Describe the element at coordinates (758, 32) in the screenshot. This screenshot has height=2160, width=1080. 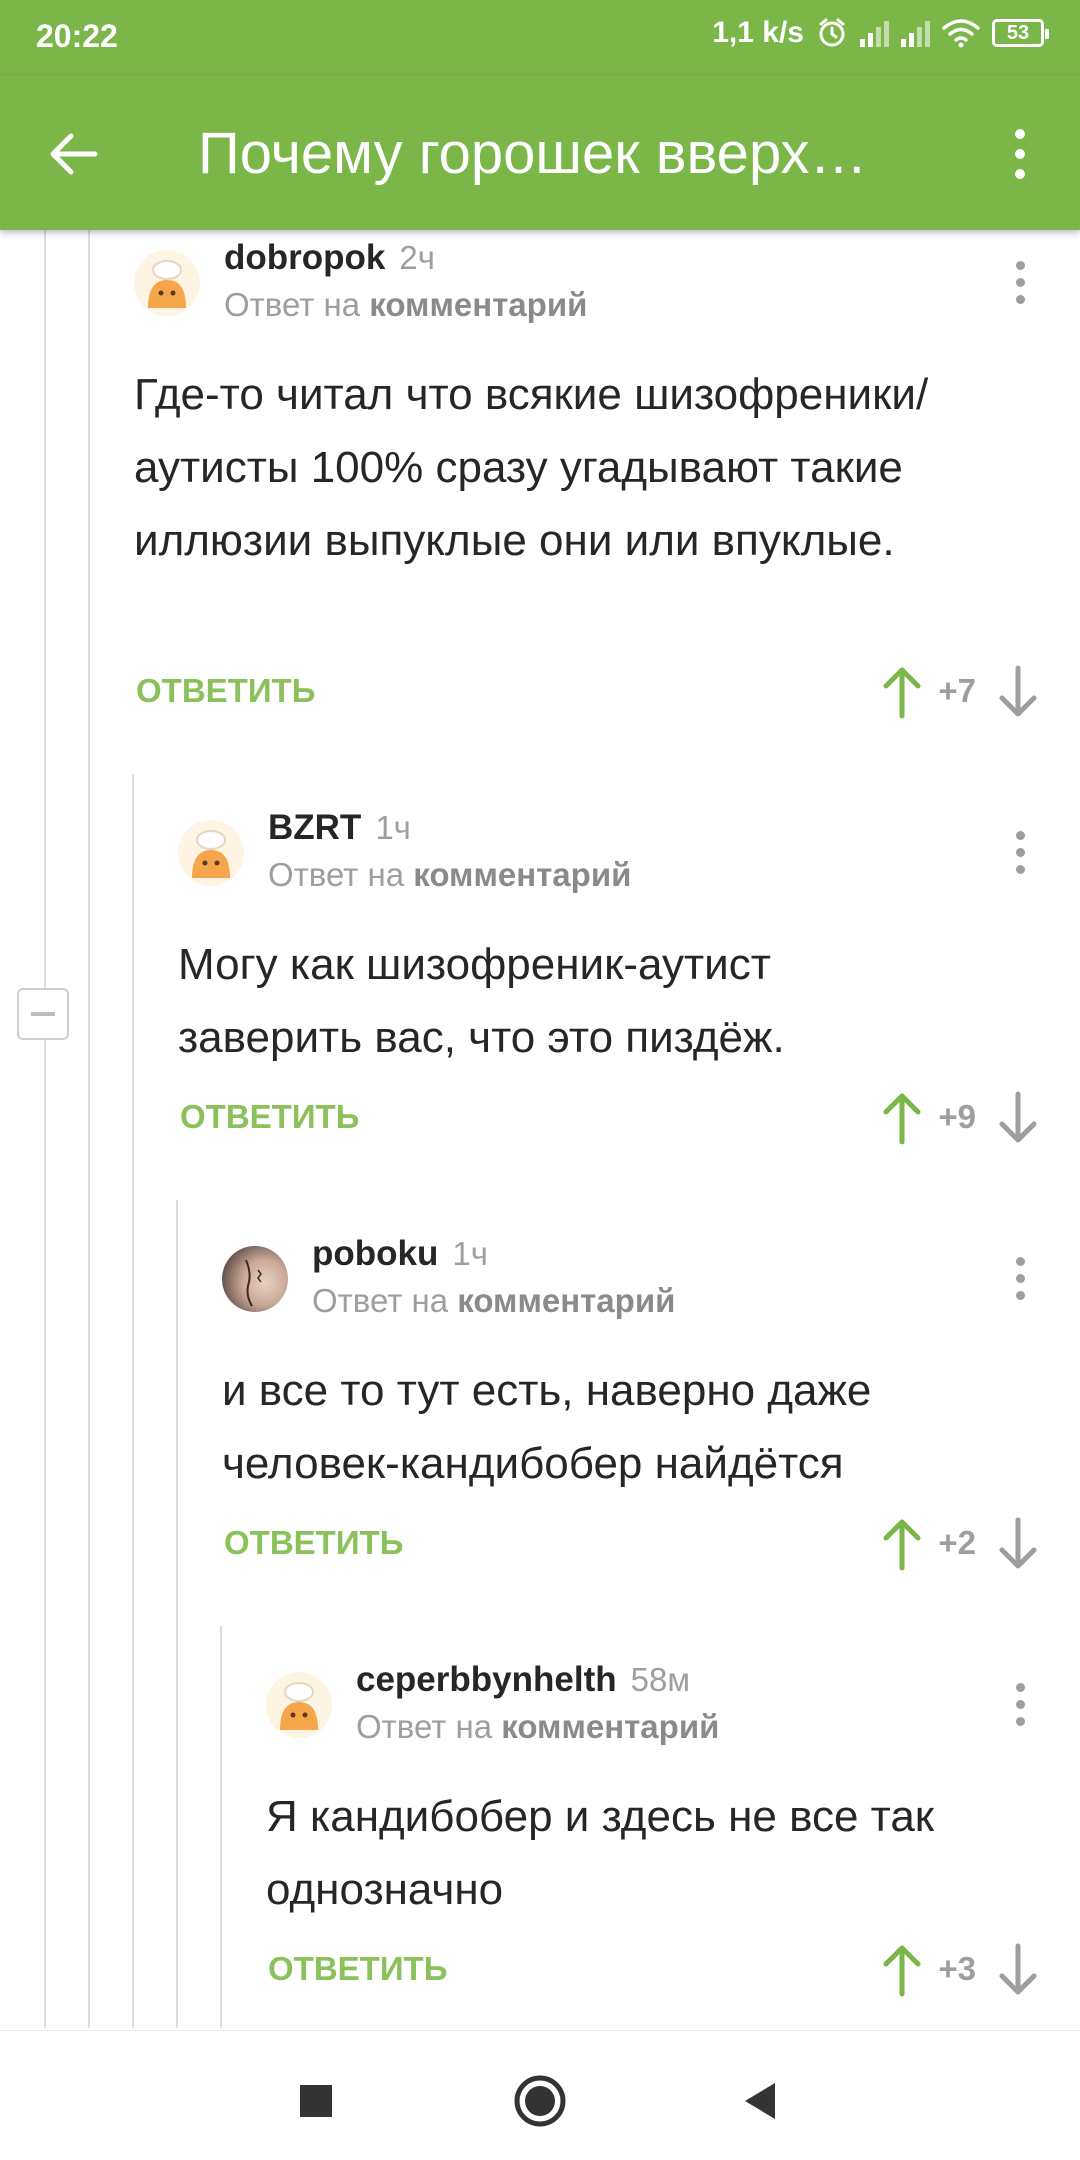
I see `network-speed: 1,1 k/s` at that location.